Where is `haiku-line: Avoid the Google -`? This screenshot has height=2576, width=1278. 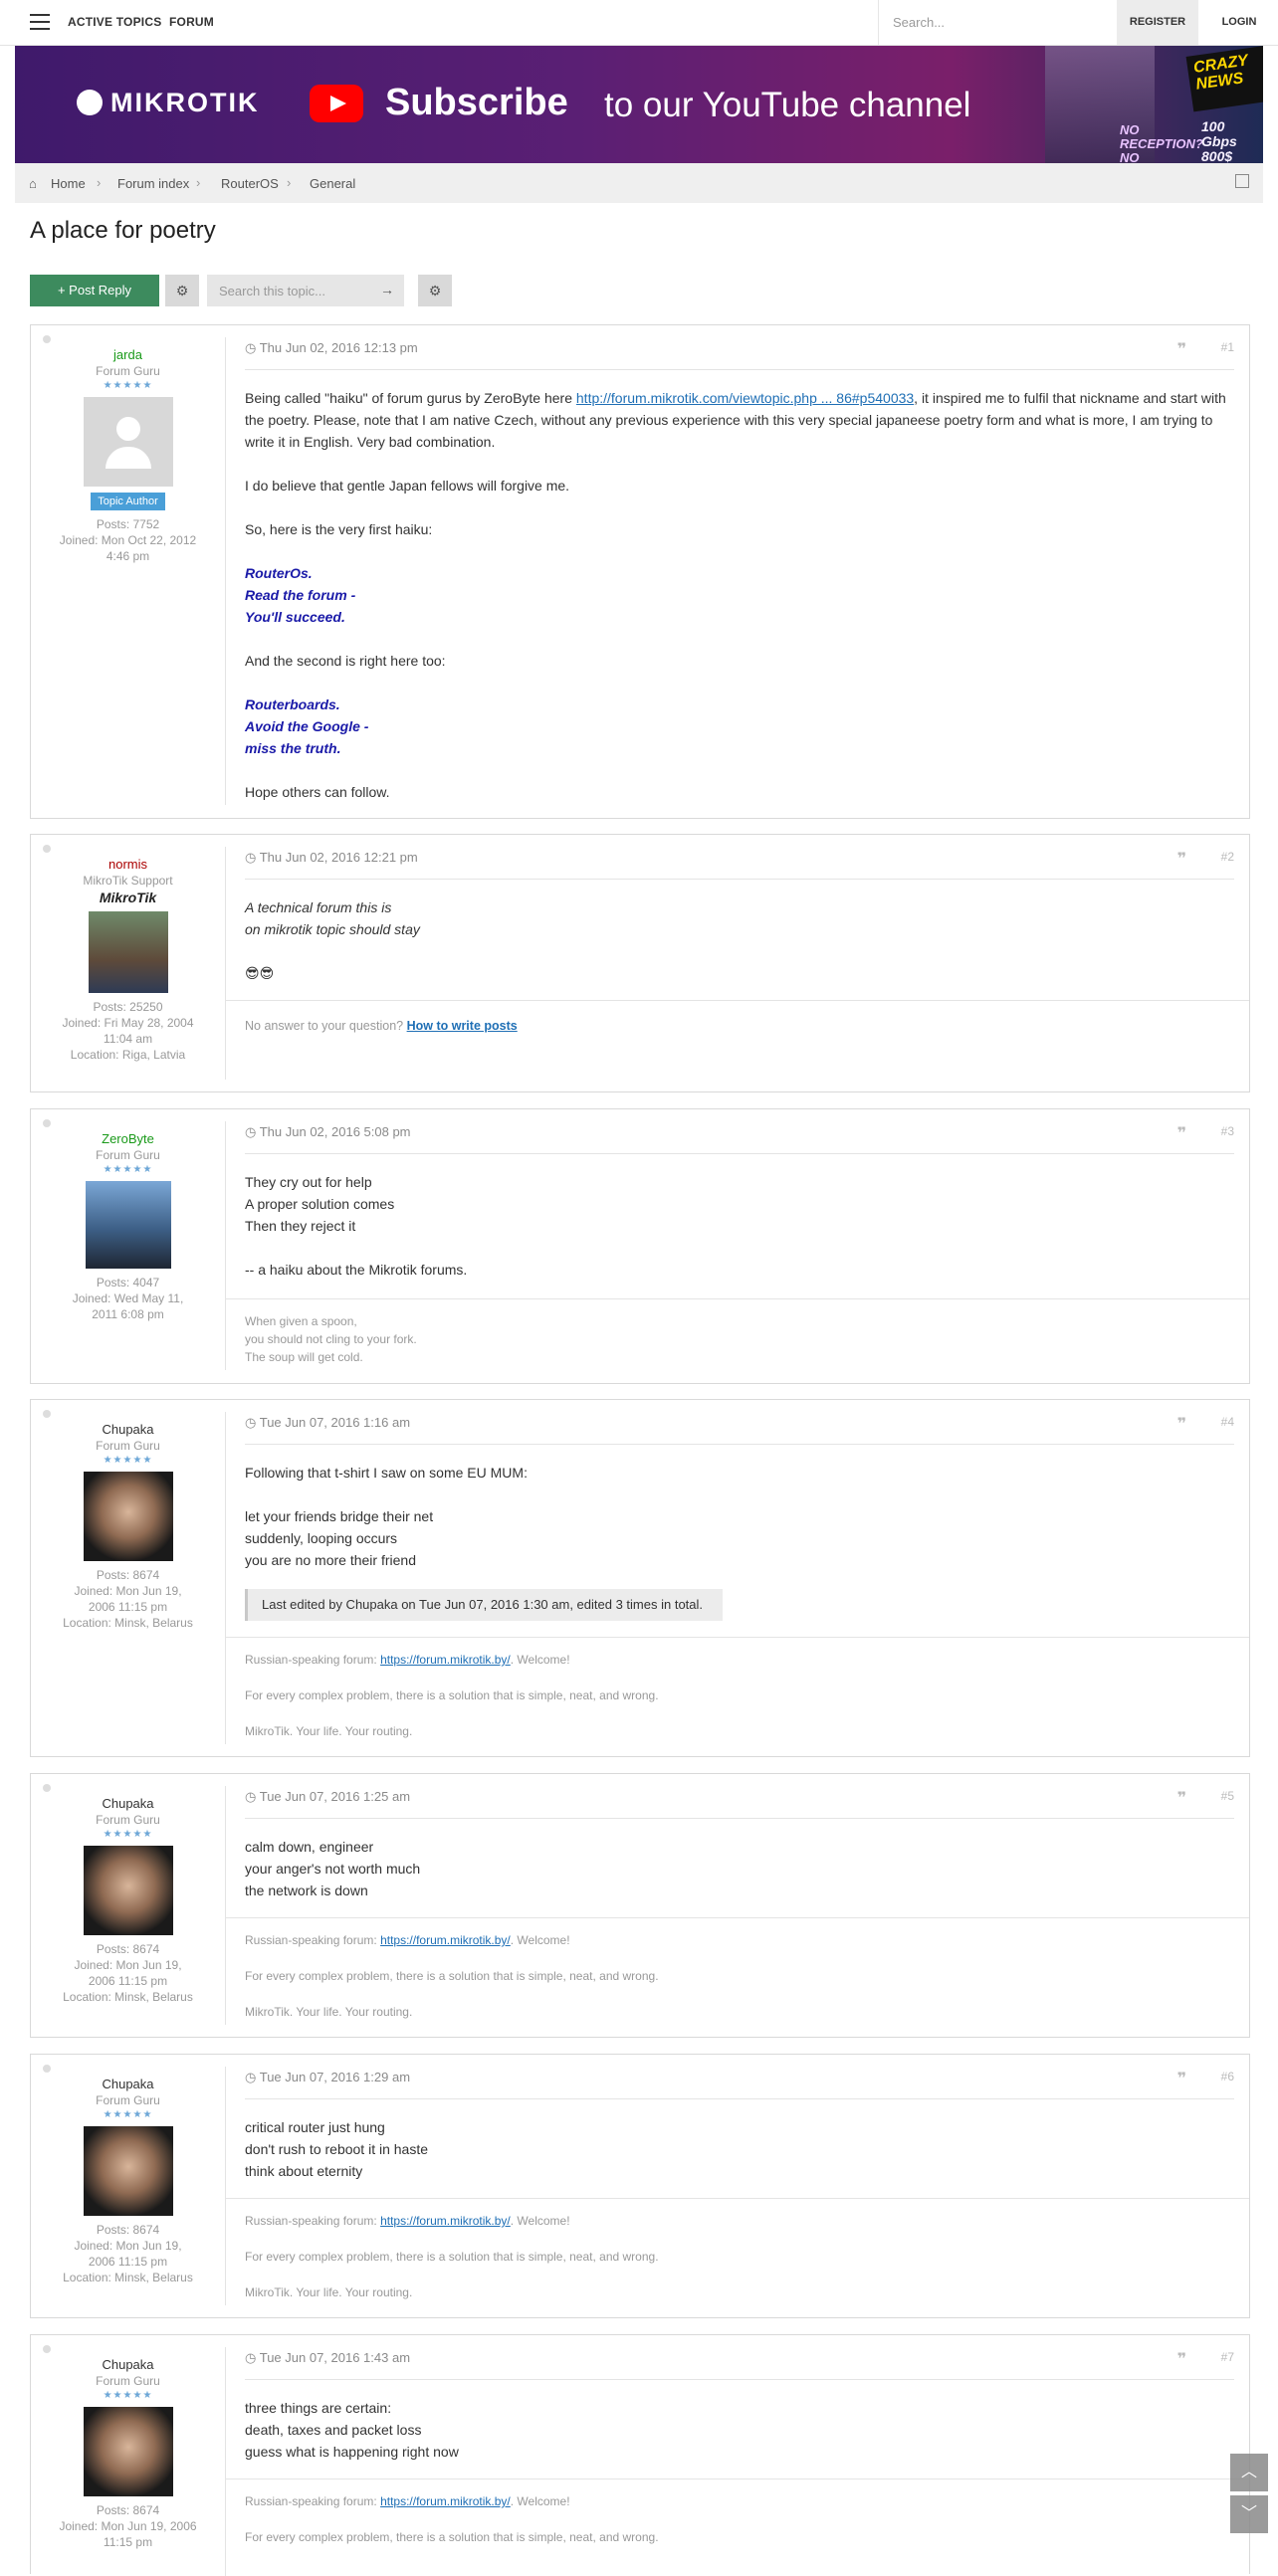
haiku-line: Avoid the Google - is located at coordinates (307, 726).